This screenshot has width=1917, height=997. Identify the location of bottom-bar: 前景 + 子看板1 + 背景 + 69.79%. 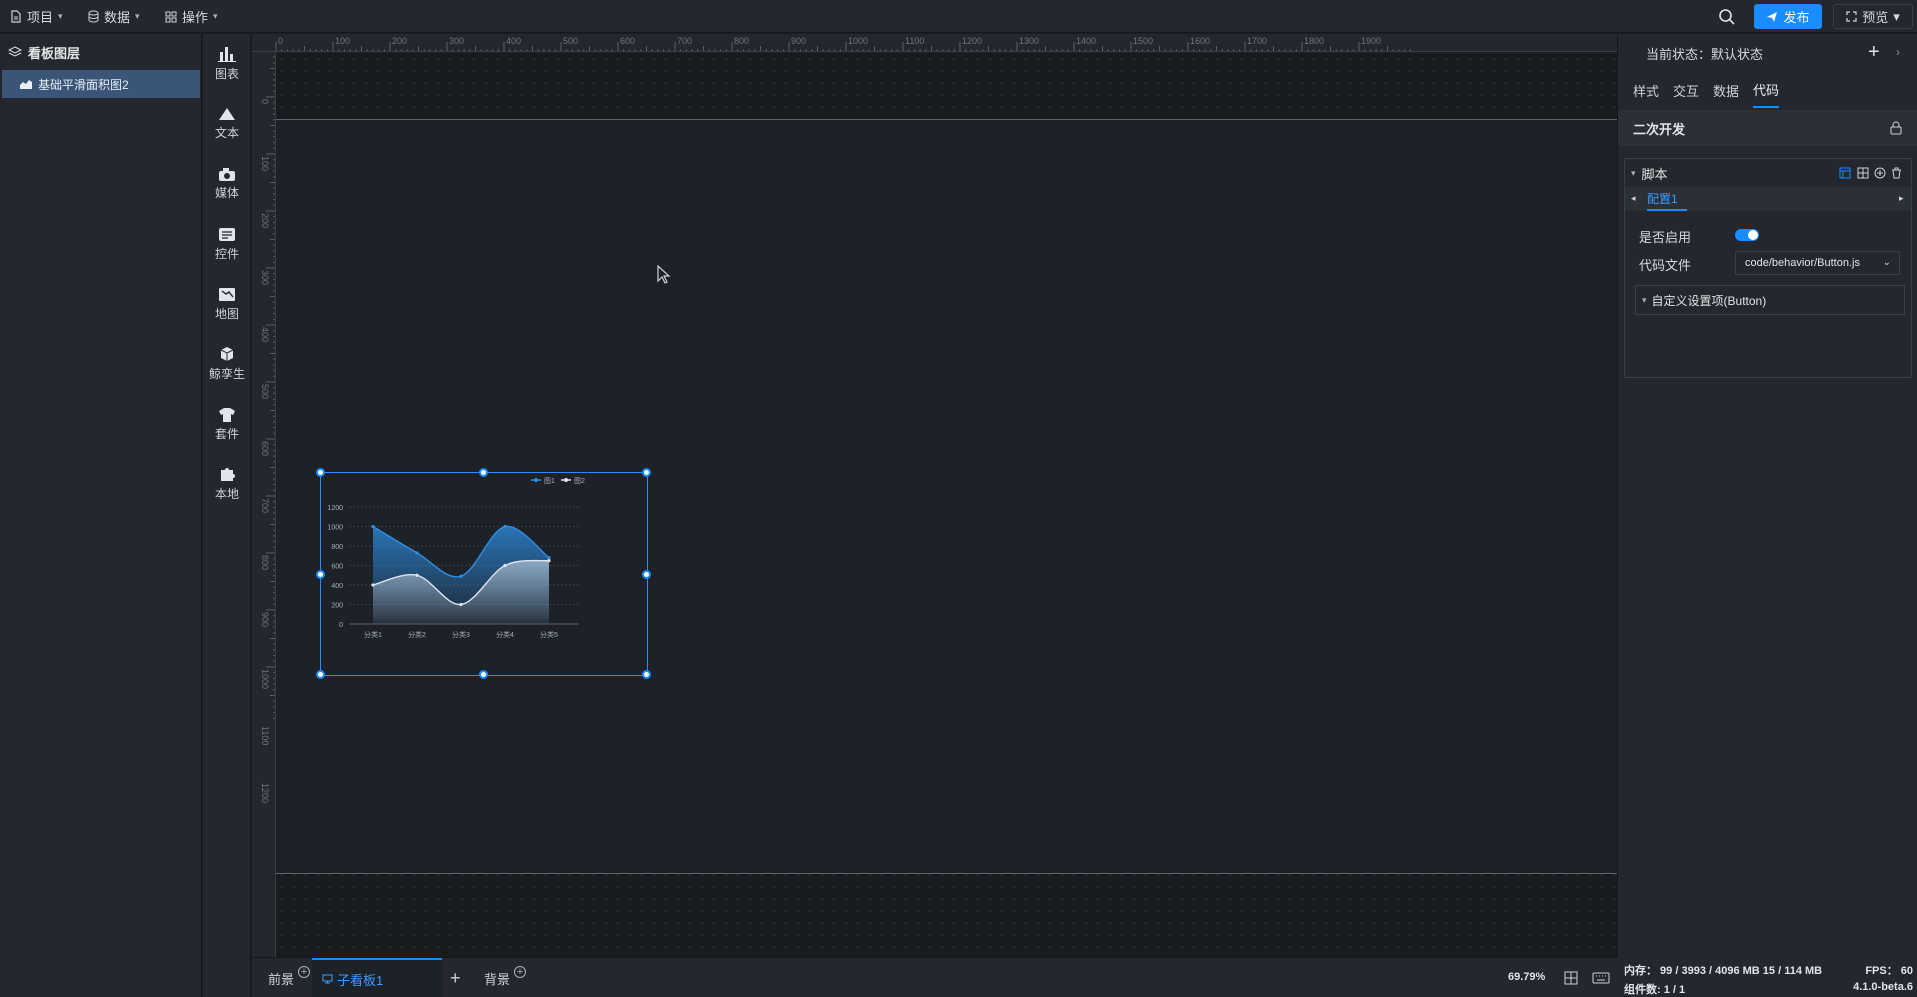
(934, 977).